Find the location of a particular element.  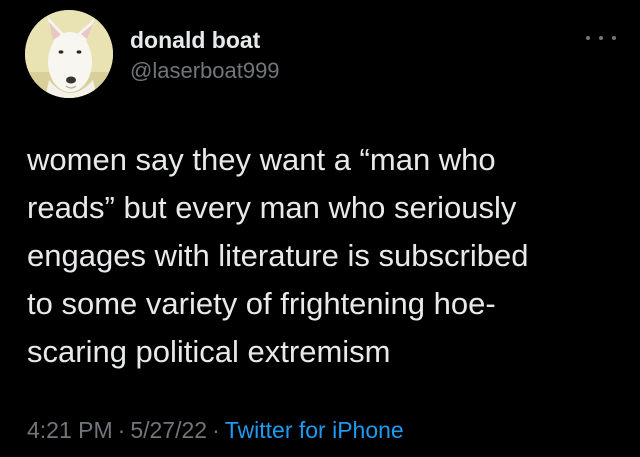

tweet-metadata: 4:21 PM · 5/27/22 · Twitter for iPhone is located at coordinates (215, 430).